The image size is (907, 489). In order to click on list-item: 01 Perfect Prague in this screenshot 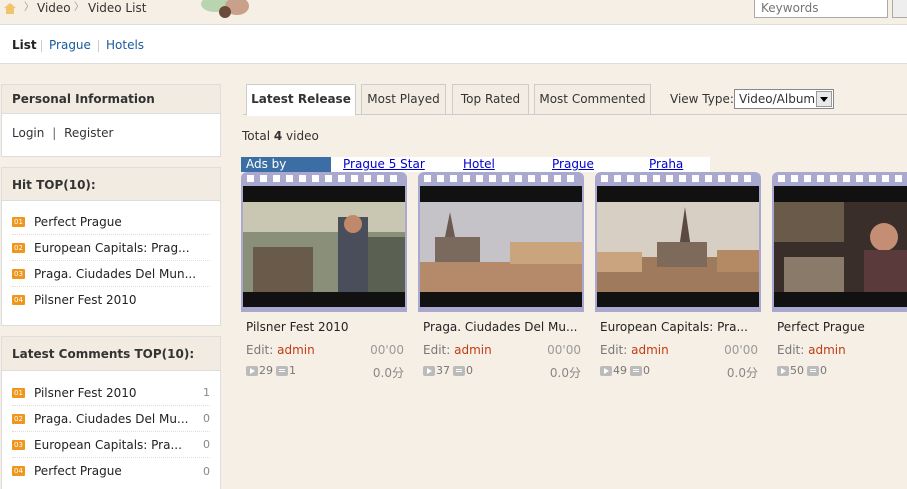, I will do `click(111, 222)`.